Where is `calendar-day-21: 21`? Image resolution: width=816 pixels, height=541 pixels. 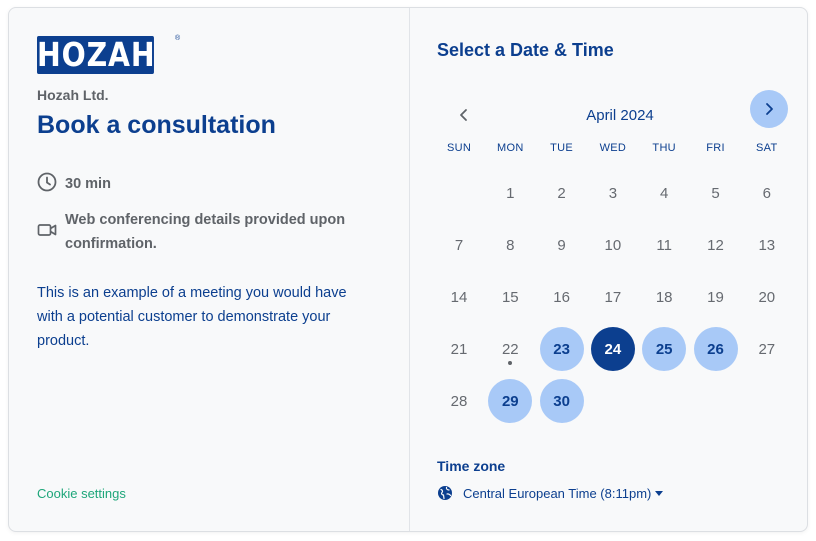 calendar-day-21: 21 is located at coordinates (459, 349).